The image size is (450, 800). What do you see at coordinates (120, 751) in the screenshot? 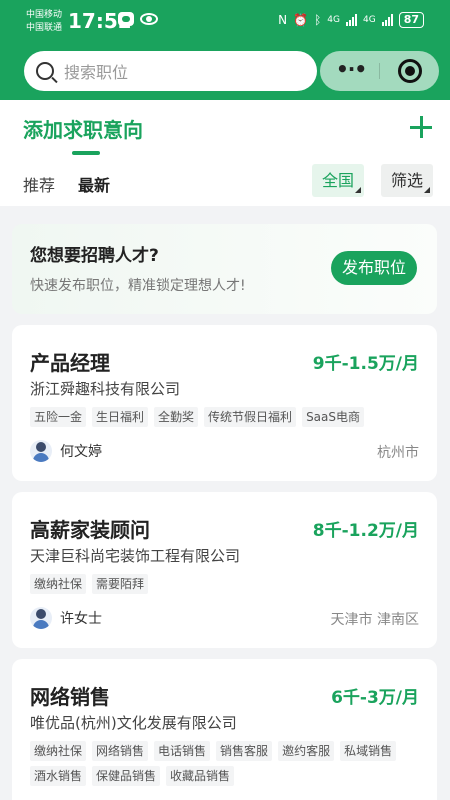
I see `job-tag: 网络销售` at bounding box center [120, 751].